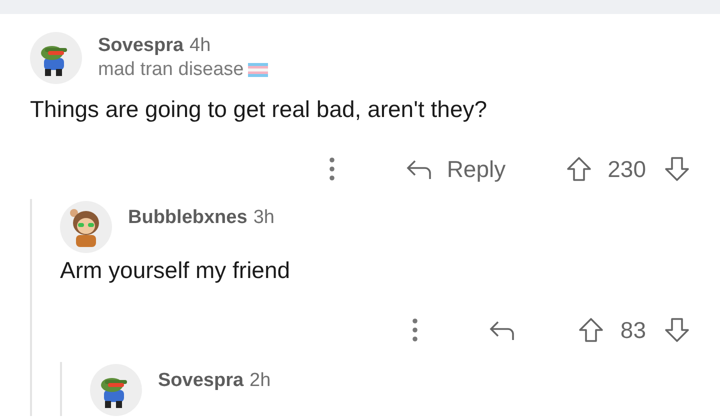  I want to click on vote-count: 230, so click(627, 169).